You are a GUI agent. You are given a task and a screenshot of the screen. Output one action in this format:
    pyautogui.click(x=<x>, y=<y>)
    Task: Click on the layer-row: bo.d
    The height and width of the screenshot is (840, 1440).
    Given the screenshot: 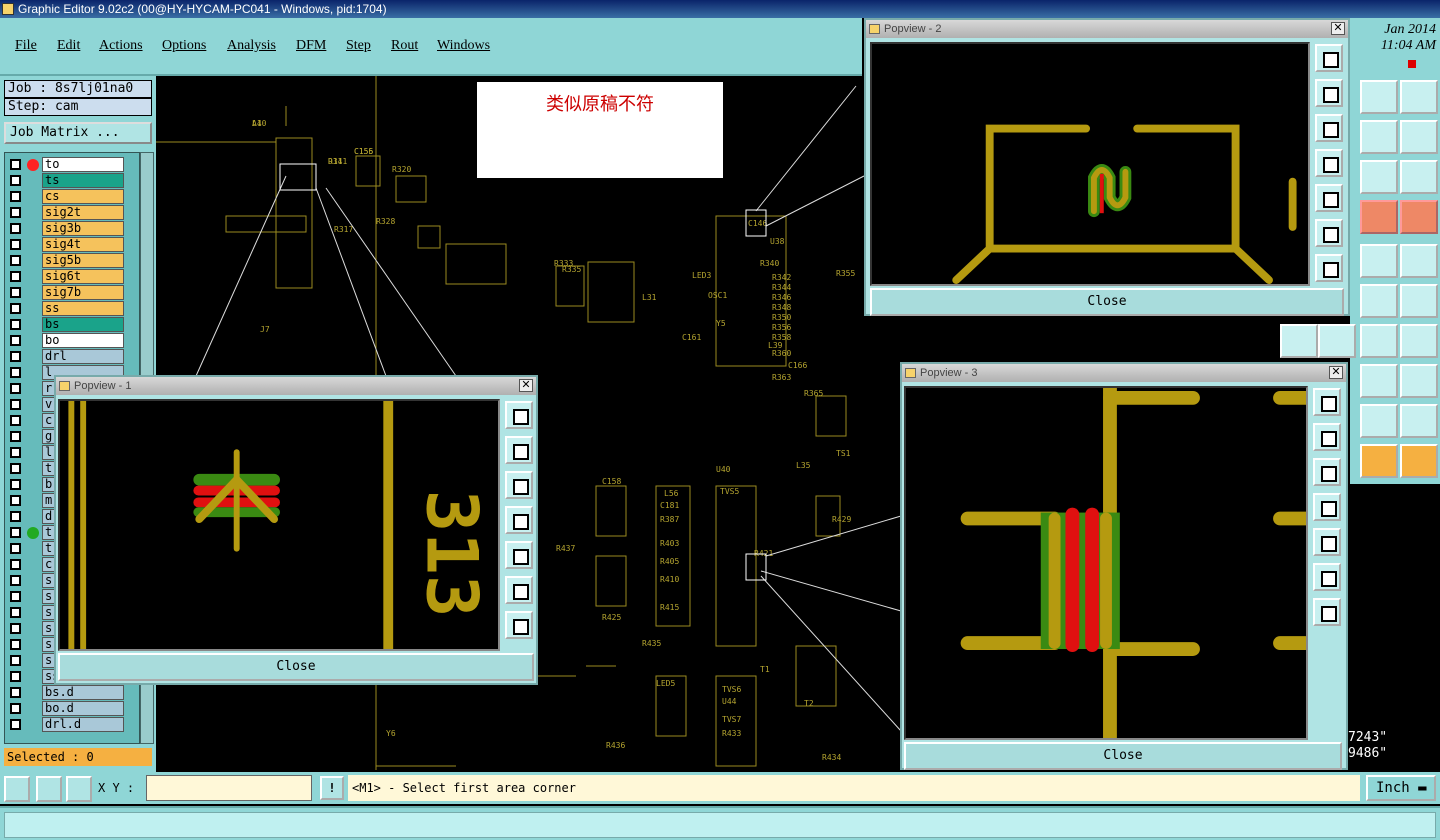 What is the action you would take?
    pyautogui.click(x=73, y=709)
    